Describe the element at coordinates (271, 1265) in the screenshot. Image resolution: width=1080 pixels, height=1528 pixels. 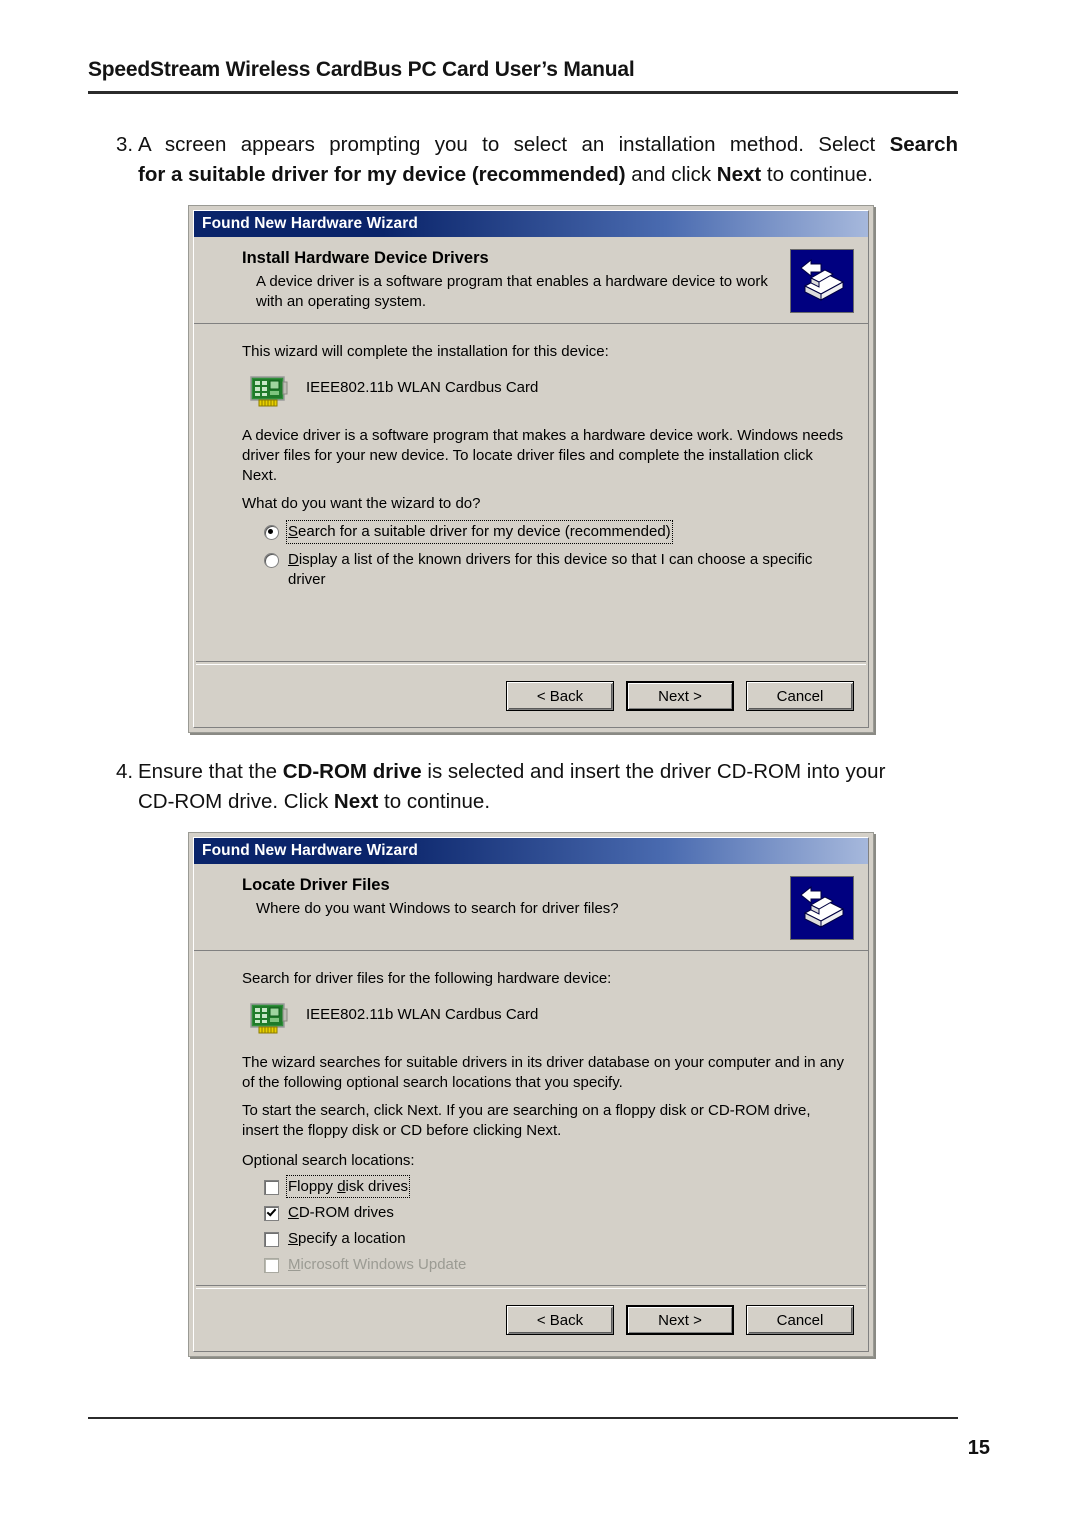
I see `checkbox-indicator-windows-update` at that location.